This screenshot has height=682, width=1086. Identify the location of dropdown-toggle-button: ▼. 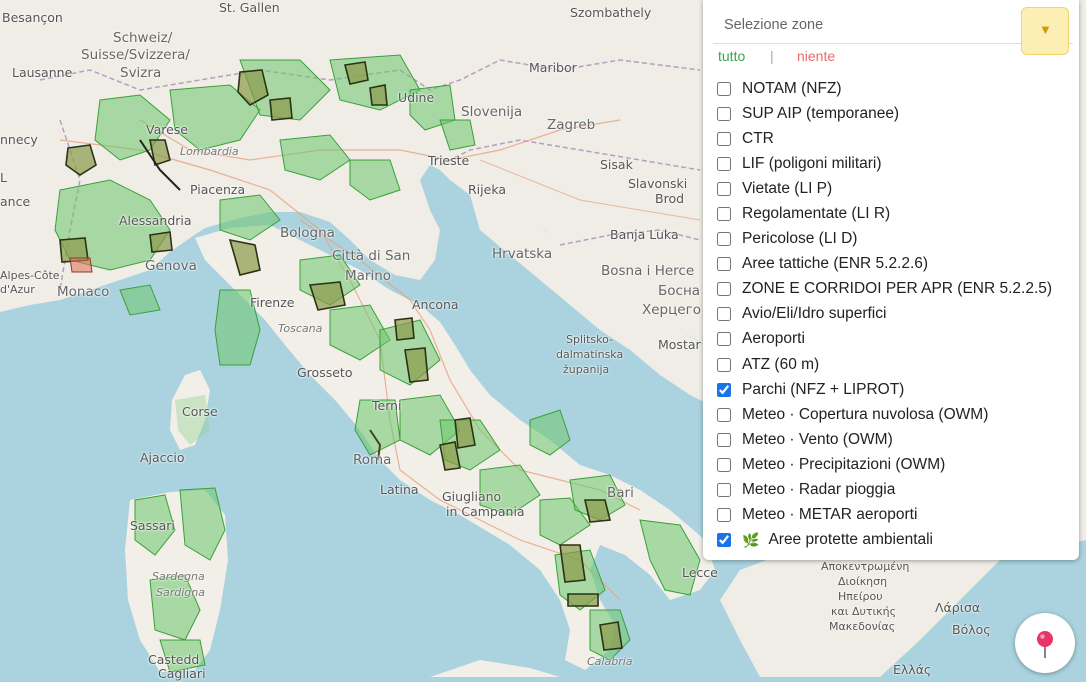
(1045, 31).